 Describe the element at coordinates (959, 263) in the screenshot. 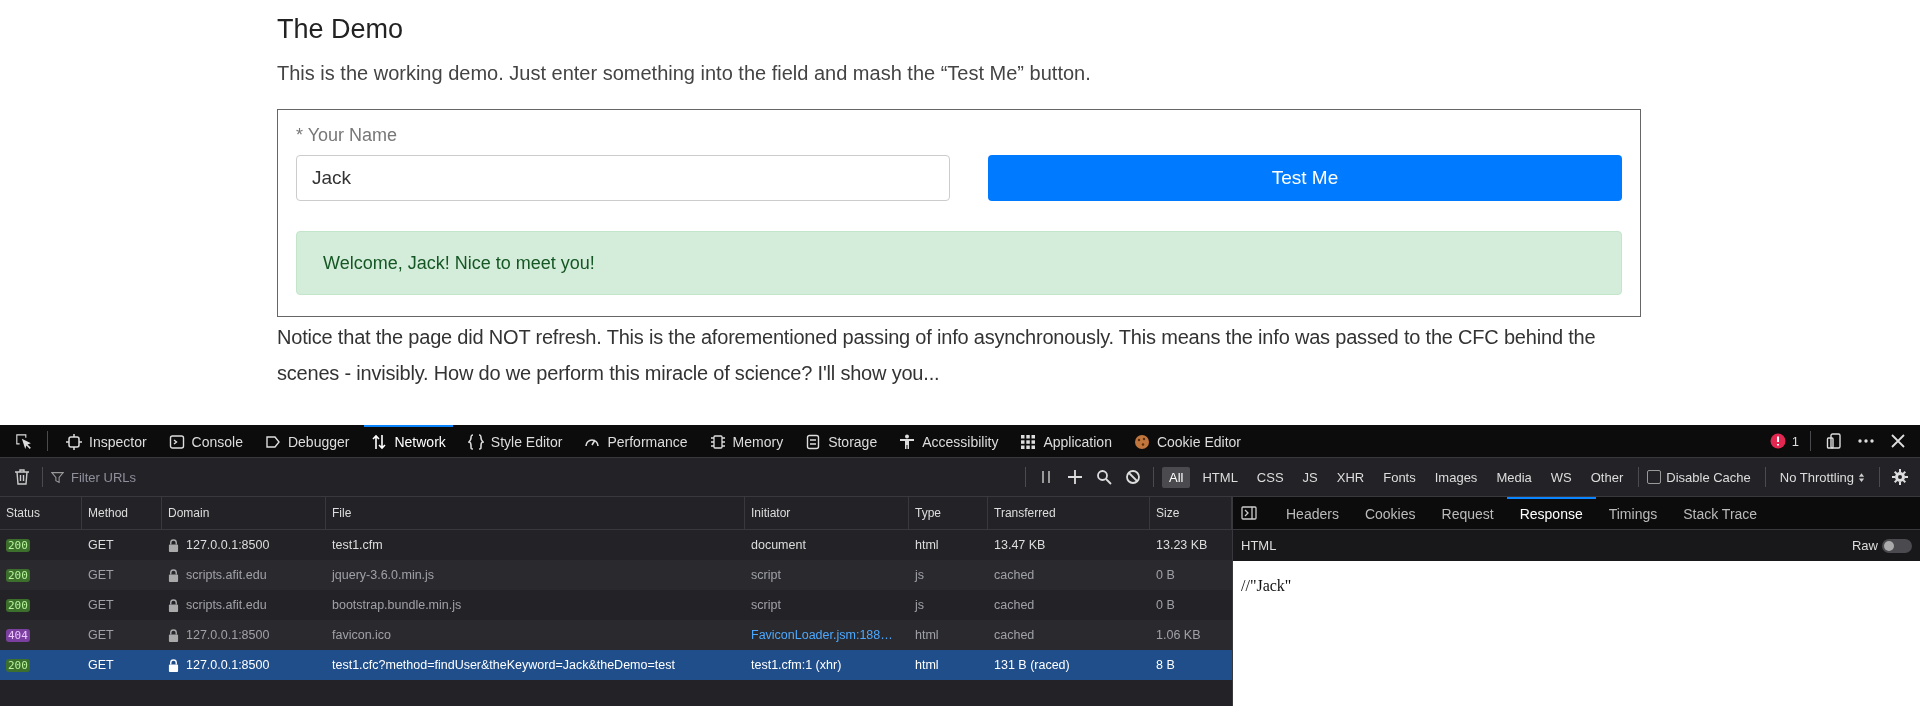

I see `success-alert: Welcome, Jack! Nice to meet you!` at that location.